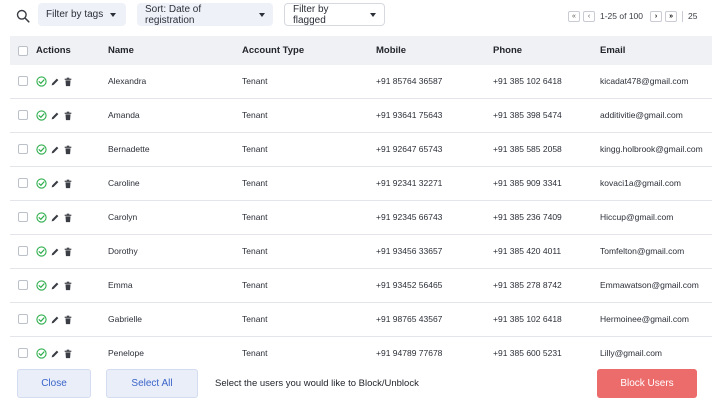  What do you see at coordinates (507, 50) in the screenshot?
I see `header-phone: Phone` at bounding box center [507, 50].